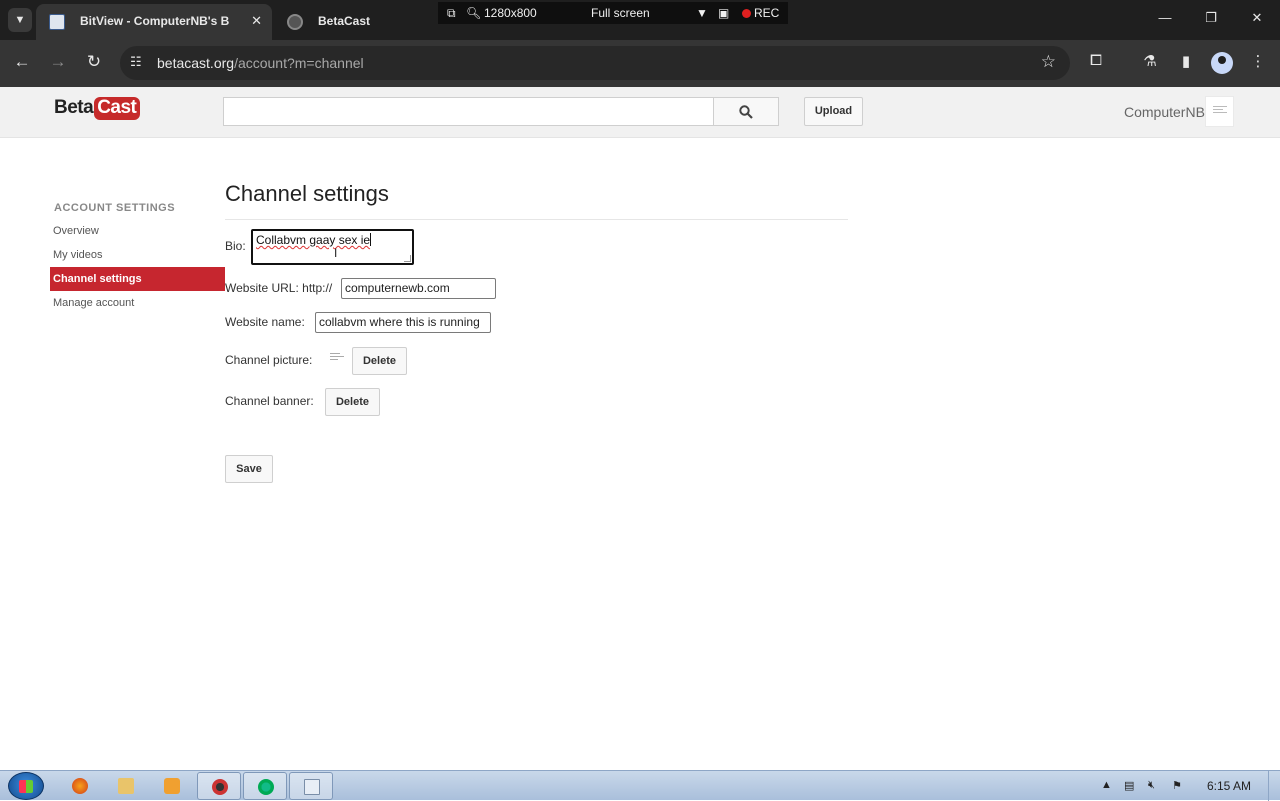 This screenshot has width=1280, height=801. I want to click on search-button, so click(746, 111).